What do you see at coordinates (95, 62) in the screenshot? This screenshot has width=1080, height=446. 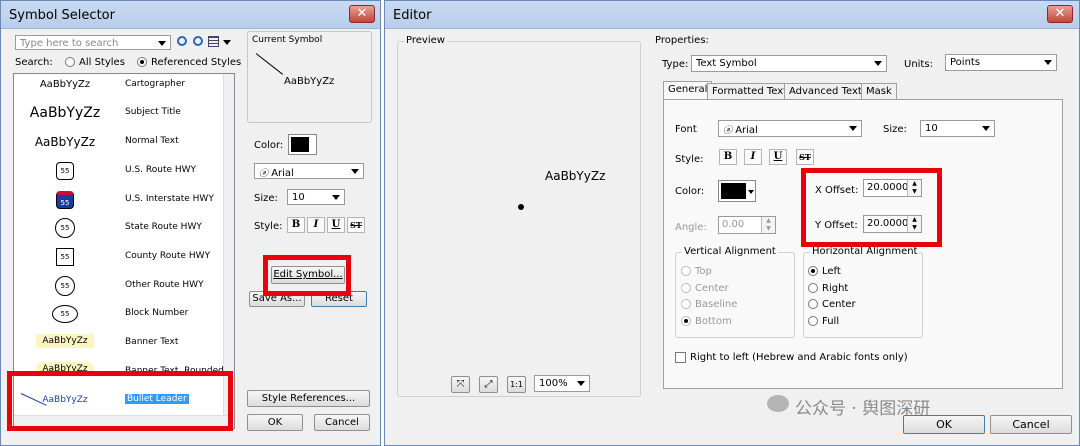 I see `all-styles-radio: All Styles` at bounding box center [95, 62].